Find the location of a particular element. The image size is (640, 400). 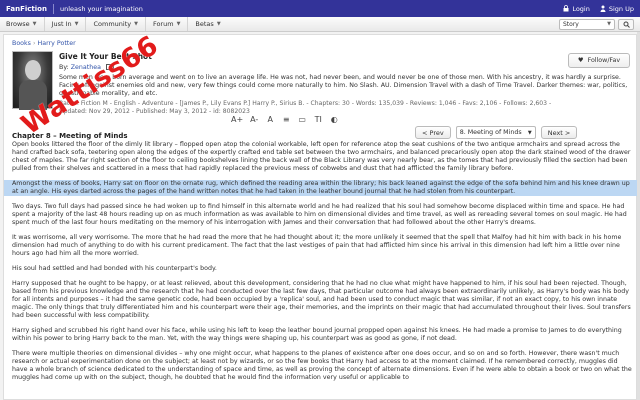

menu-browse: Browse ▼ is located at coordinates (25, 24).